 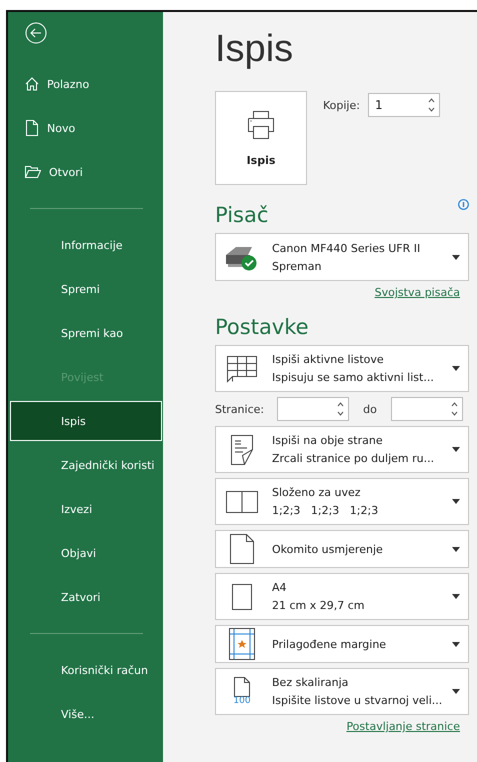 What do you see at coordinates (328, 549) in the screenshot?
I see `option-title: Okomito usmjerenje` at bounding box center [328, 549].